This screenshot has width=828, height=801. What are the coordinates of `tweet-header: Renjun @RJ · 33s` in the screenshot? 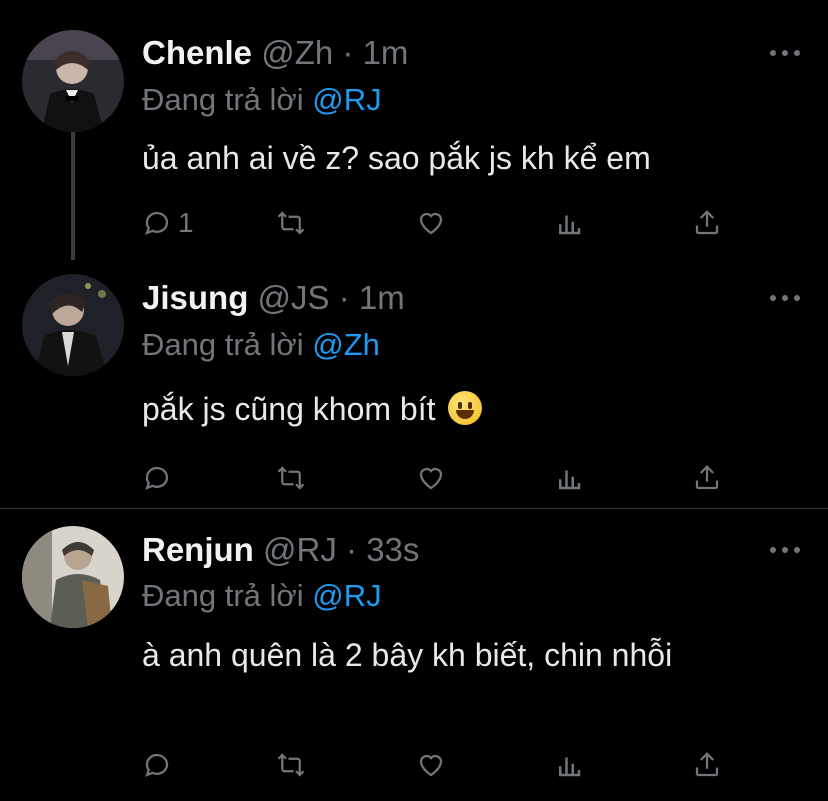 It's located at (280, 550).